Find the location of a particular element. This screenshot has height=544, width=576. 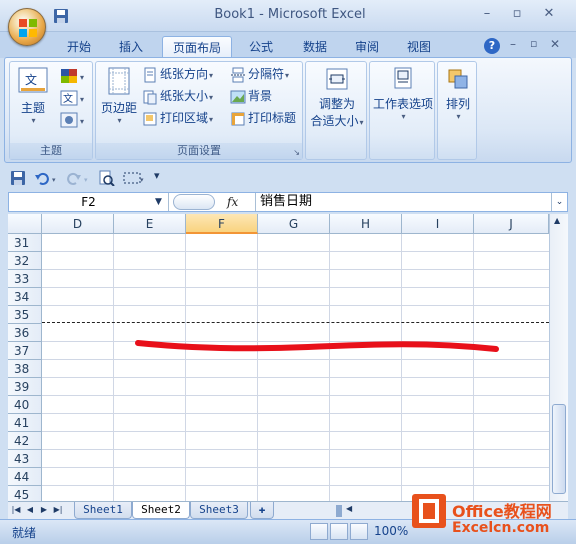

orientation-label: 纸张方向 is located at coordinates (184, 74).